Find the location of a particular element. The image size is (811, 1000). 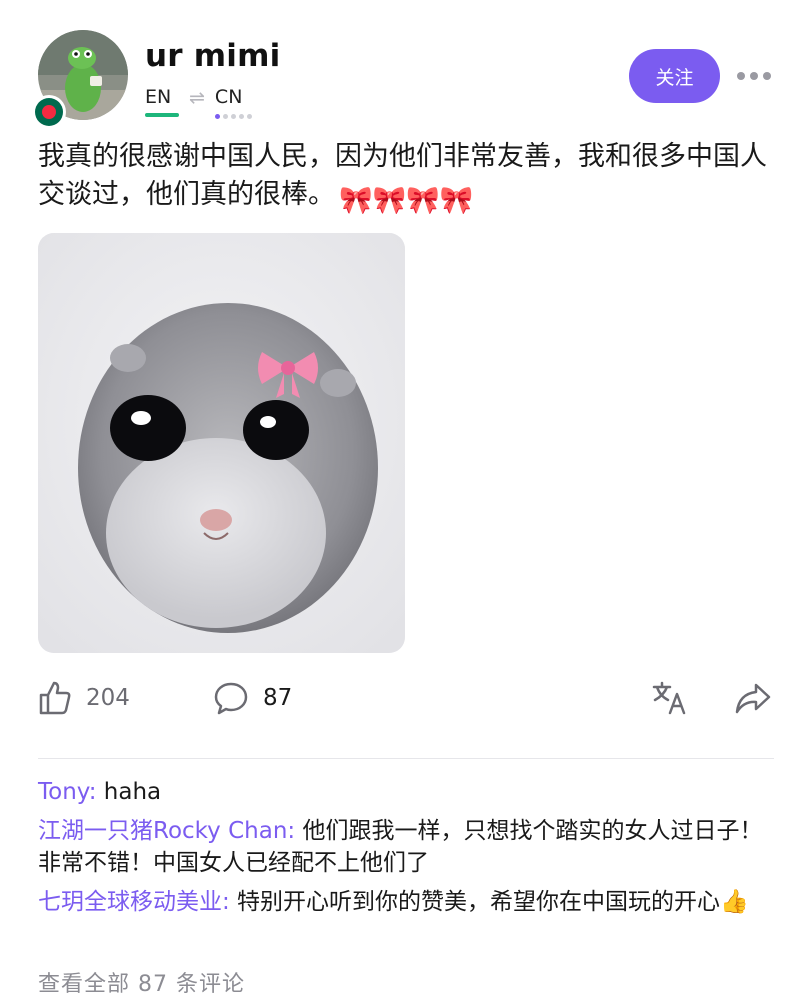

like-count: 204 is located at coordinates (108, 698).